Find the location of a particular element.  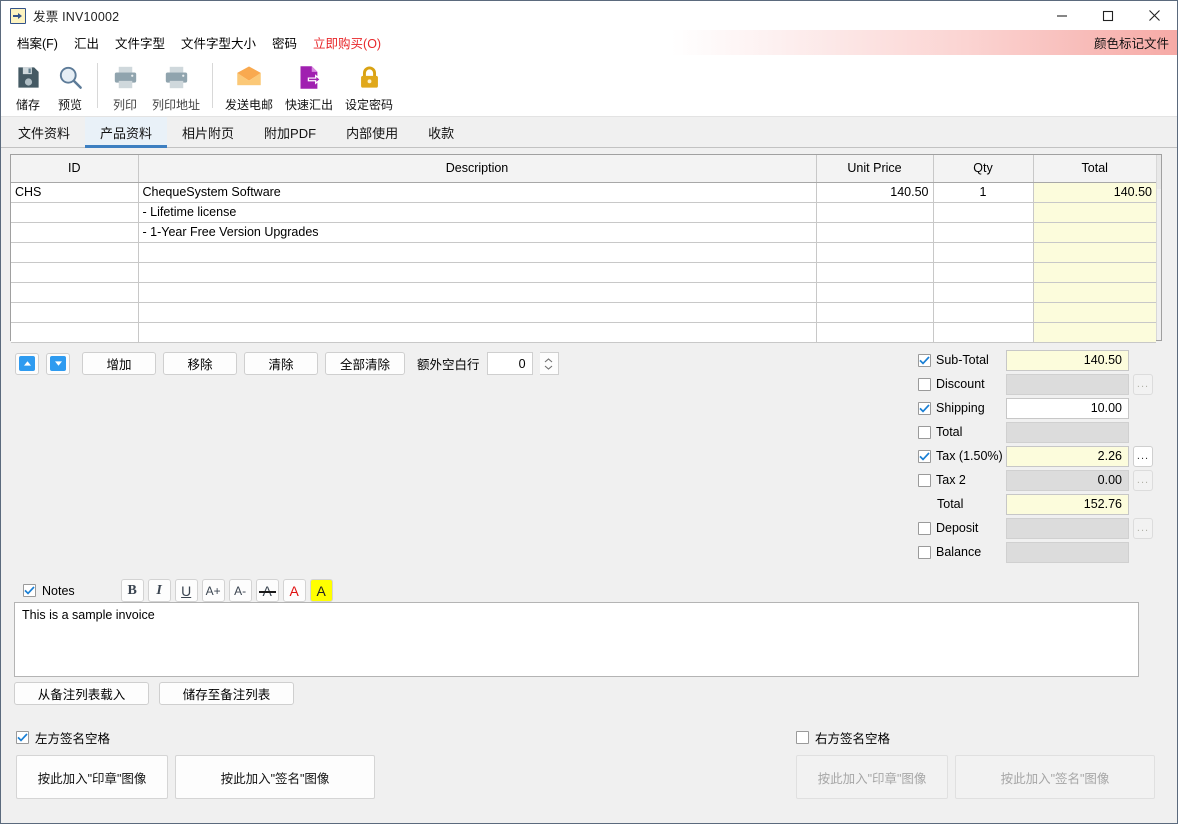

extra-blank-rows-input: 0 is located at coordinates (509, 363).